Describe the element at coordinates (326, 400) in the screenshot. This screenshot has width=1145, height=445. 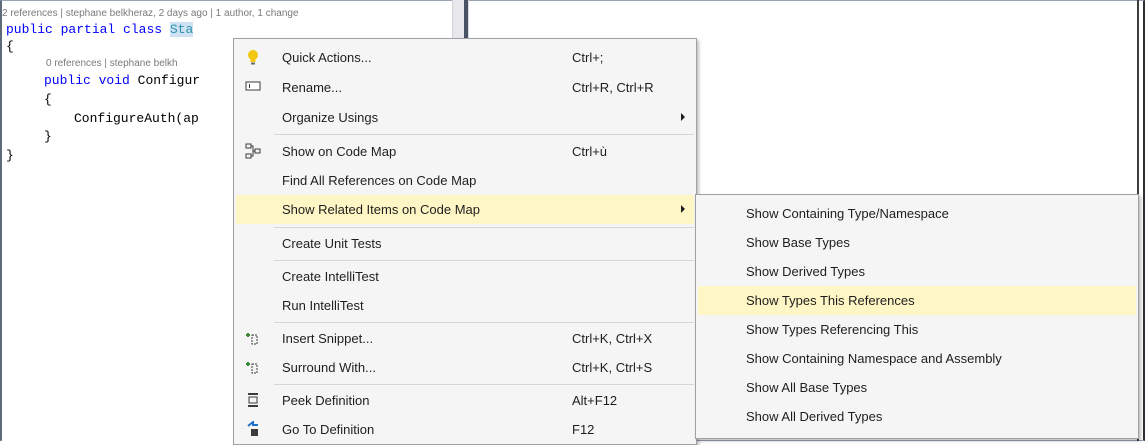
I see `menu-item-label: Peek Definition` at that location.